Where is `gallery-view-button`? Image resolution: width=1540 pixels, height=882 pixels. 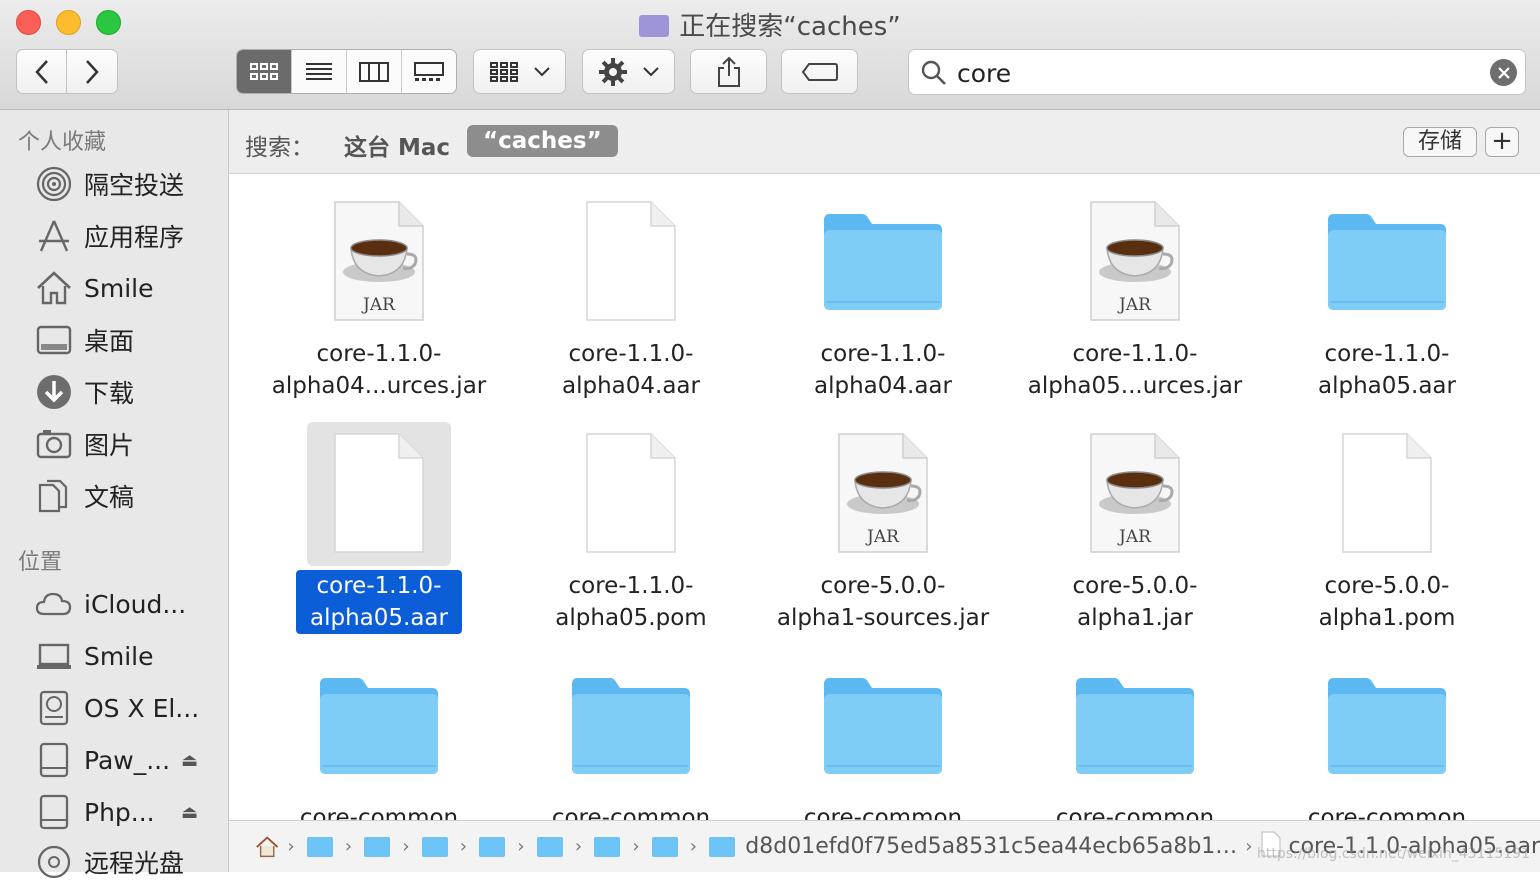 gallery-view-button is located at coordinates (428, 71).